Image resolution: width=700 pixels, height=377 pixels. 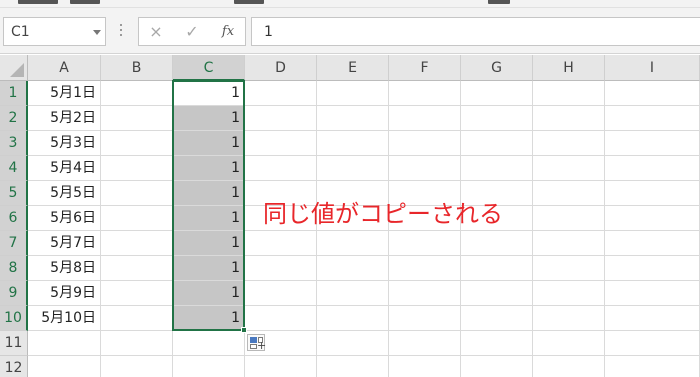 I want to click on cell-c5: 1, so click(x=209, y=193).